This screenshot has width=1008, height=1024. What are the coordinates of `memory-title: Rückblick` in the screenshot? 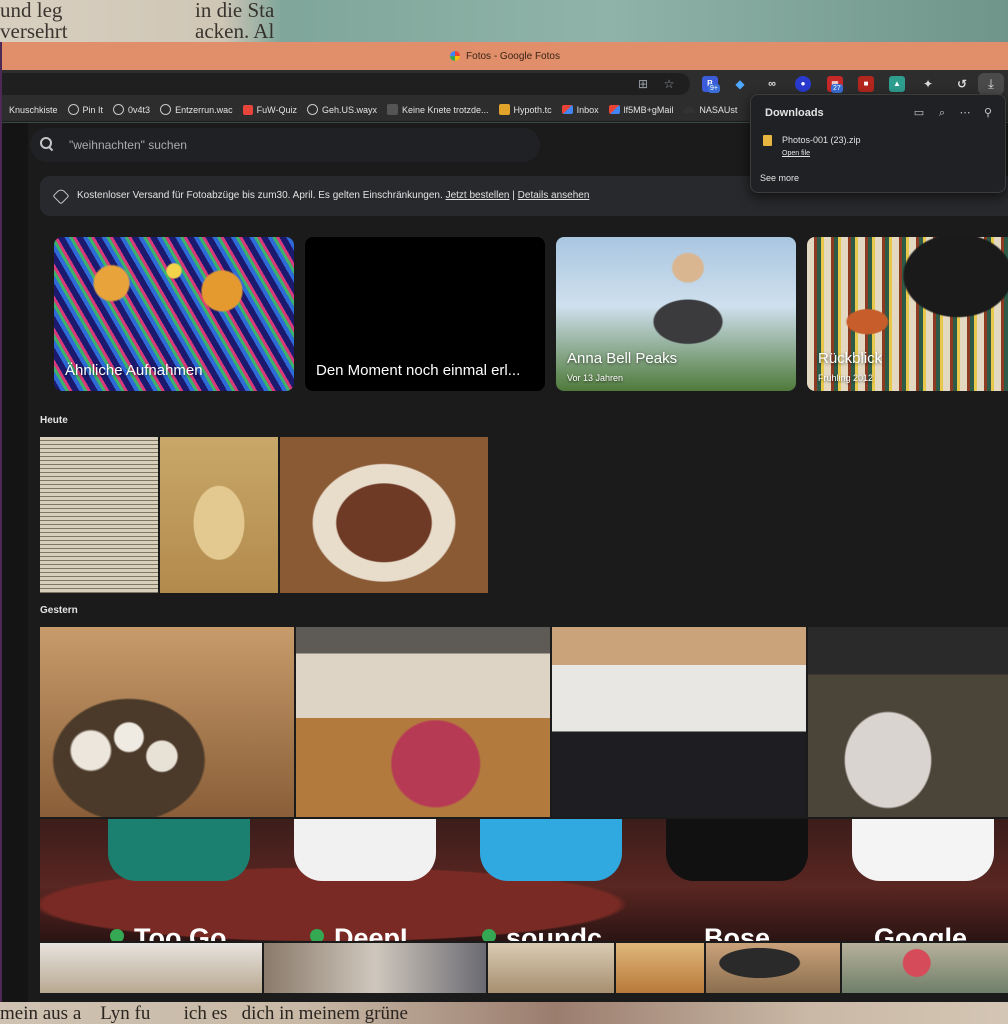 It's located at (850, 358).